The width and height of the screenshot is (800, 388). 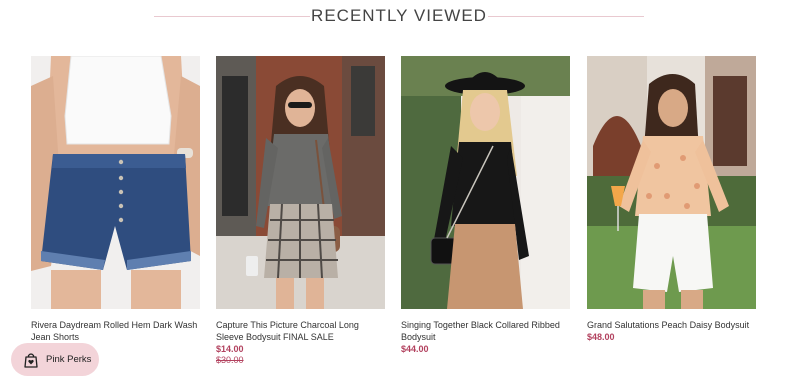 I want to click on shopping-bag-heart-icon, so click(x=31, y=360).